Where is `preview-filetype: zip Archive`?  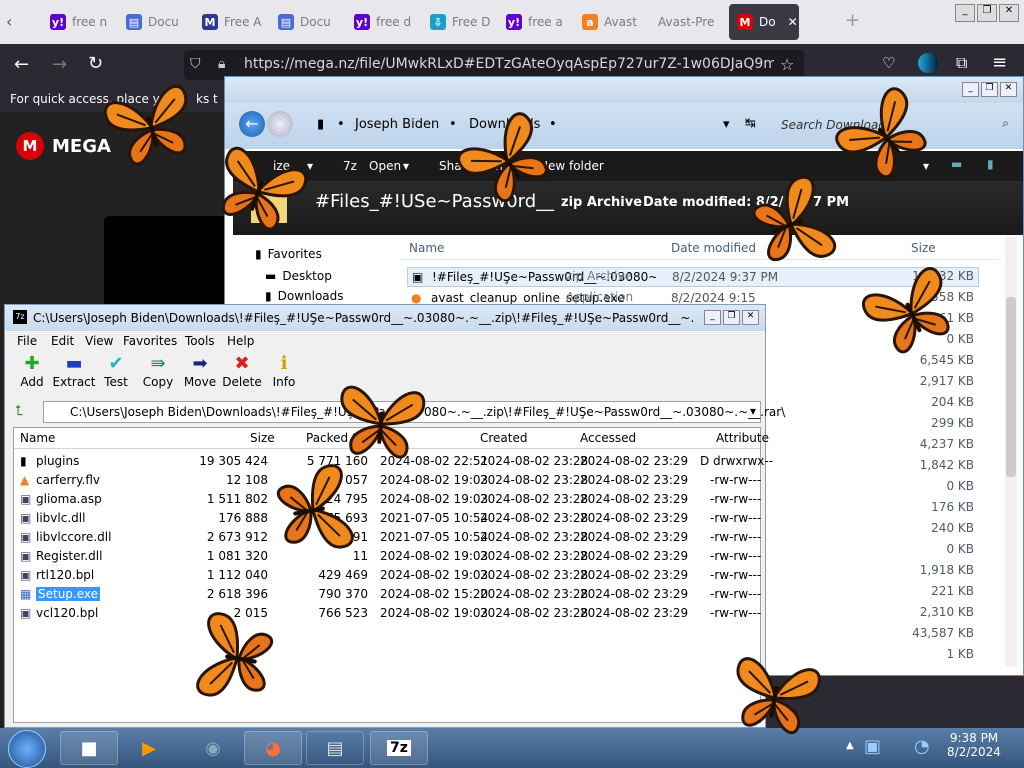 preview-filetype: zip Archive is located at coordinates (602, 202).